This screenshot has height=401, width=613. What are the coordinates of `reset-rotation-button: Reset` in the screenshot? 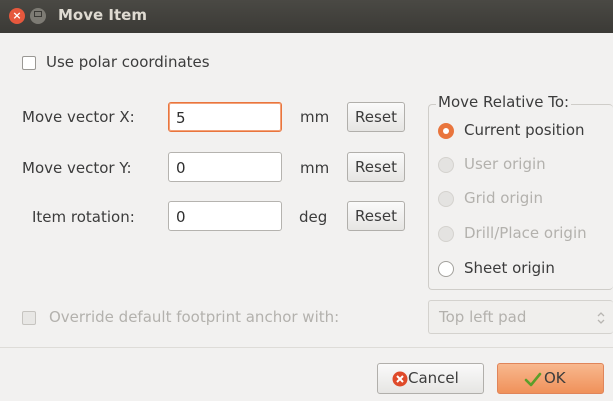 It's located at (376, 216).